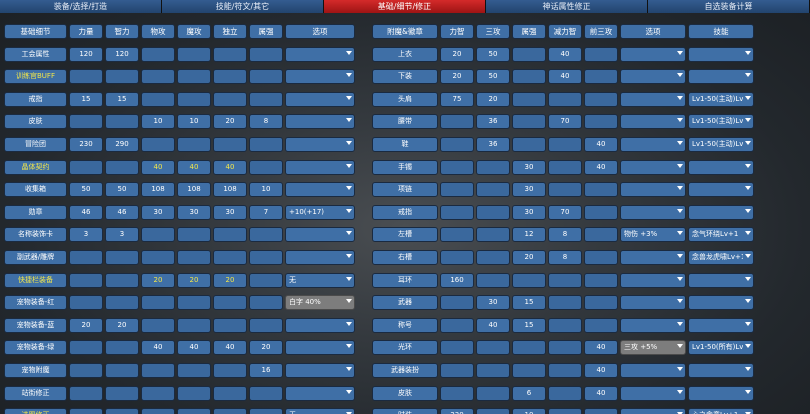 The image size is (810, 414). Describe the element at coordinates (721, 347) in the screenshot. I see `skill-select: Lv1-50(所有)Lv+1` at that location.